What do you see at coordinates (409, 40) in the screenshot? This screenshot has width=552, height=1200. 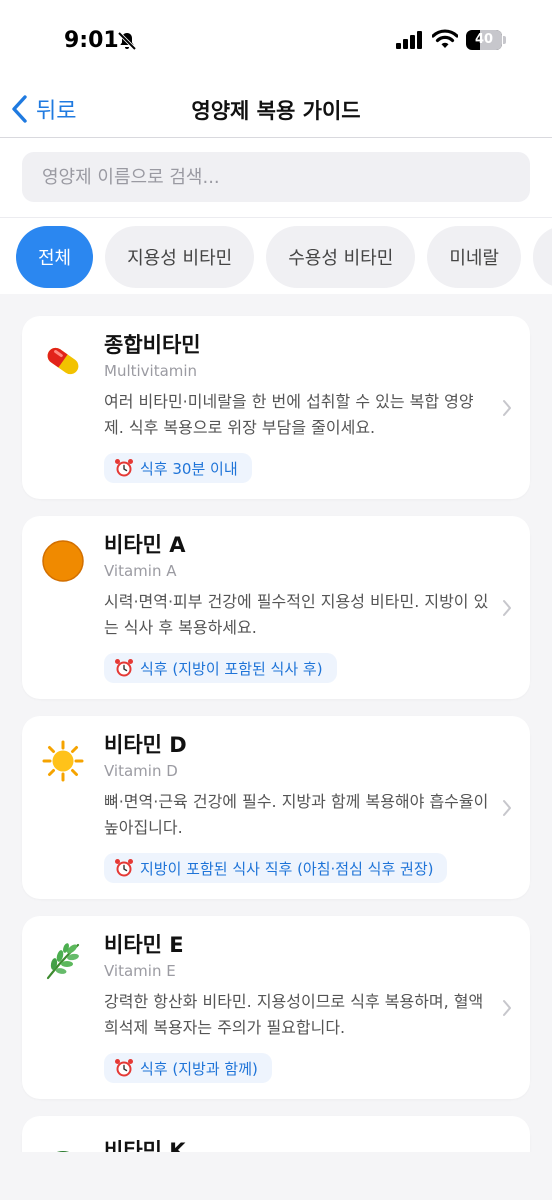 I see `cellular-signal-icon` at bounding box center [409, 40].